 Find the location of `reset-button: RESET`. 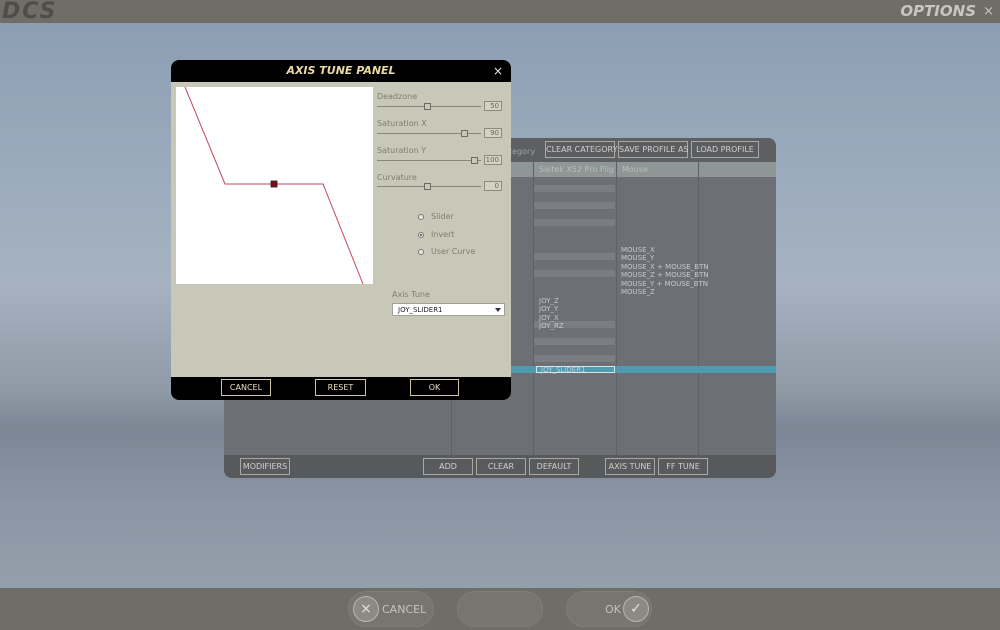

reset-button: RESET is located at coordinates (340, 387).